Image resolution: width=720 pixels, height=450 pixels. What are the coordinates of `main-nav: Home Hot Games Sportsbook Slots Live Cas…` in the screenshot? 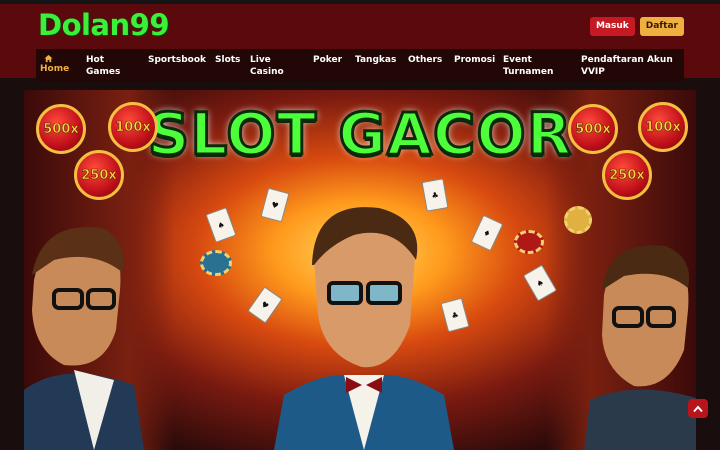 It's located at (360, 65).